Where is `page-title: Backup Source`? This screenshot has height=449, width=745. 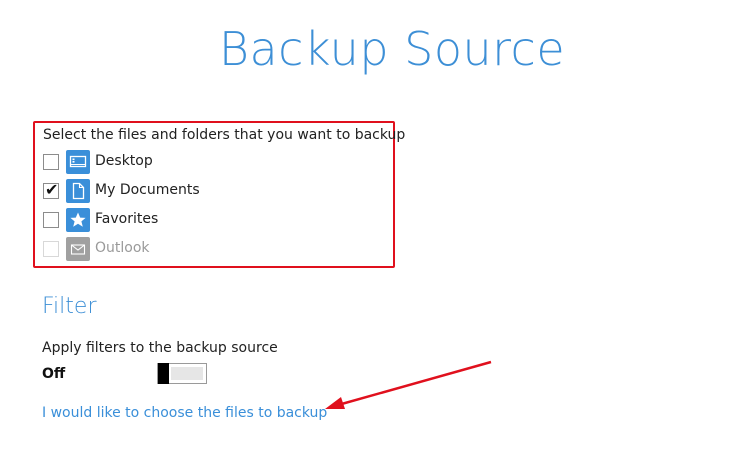
page-title: Backup Source is located at coordinates (392, 49).